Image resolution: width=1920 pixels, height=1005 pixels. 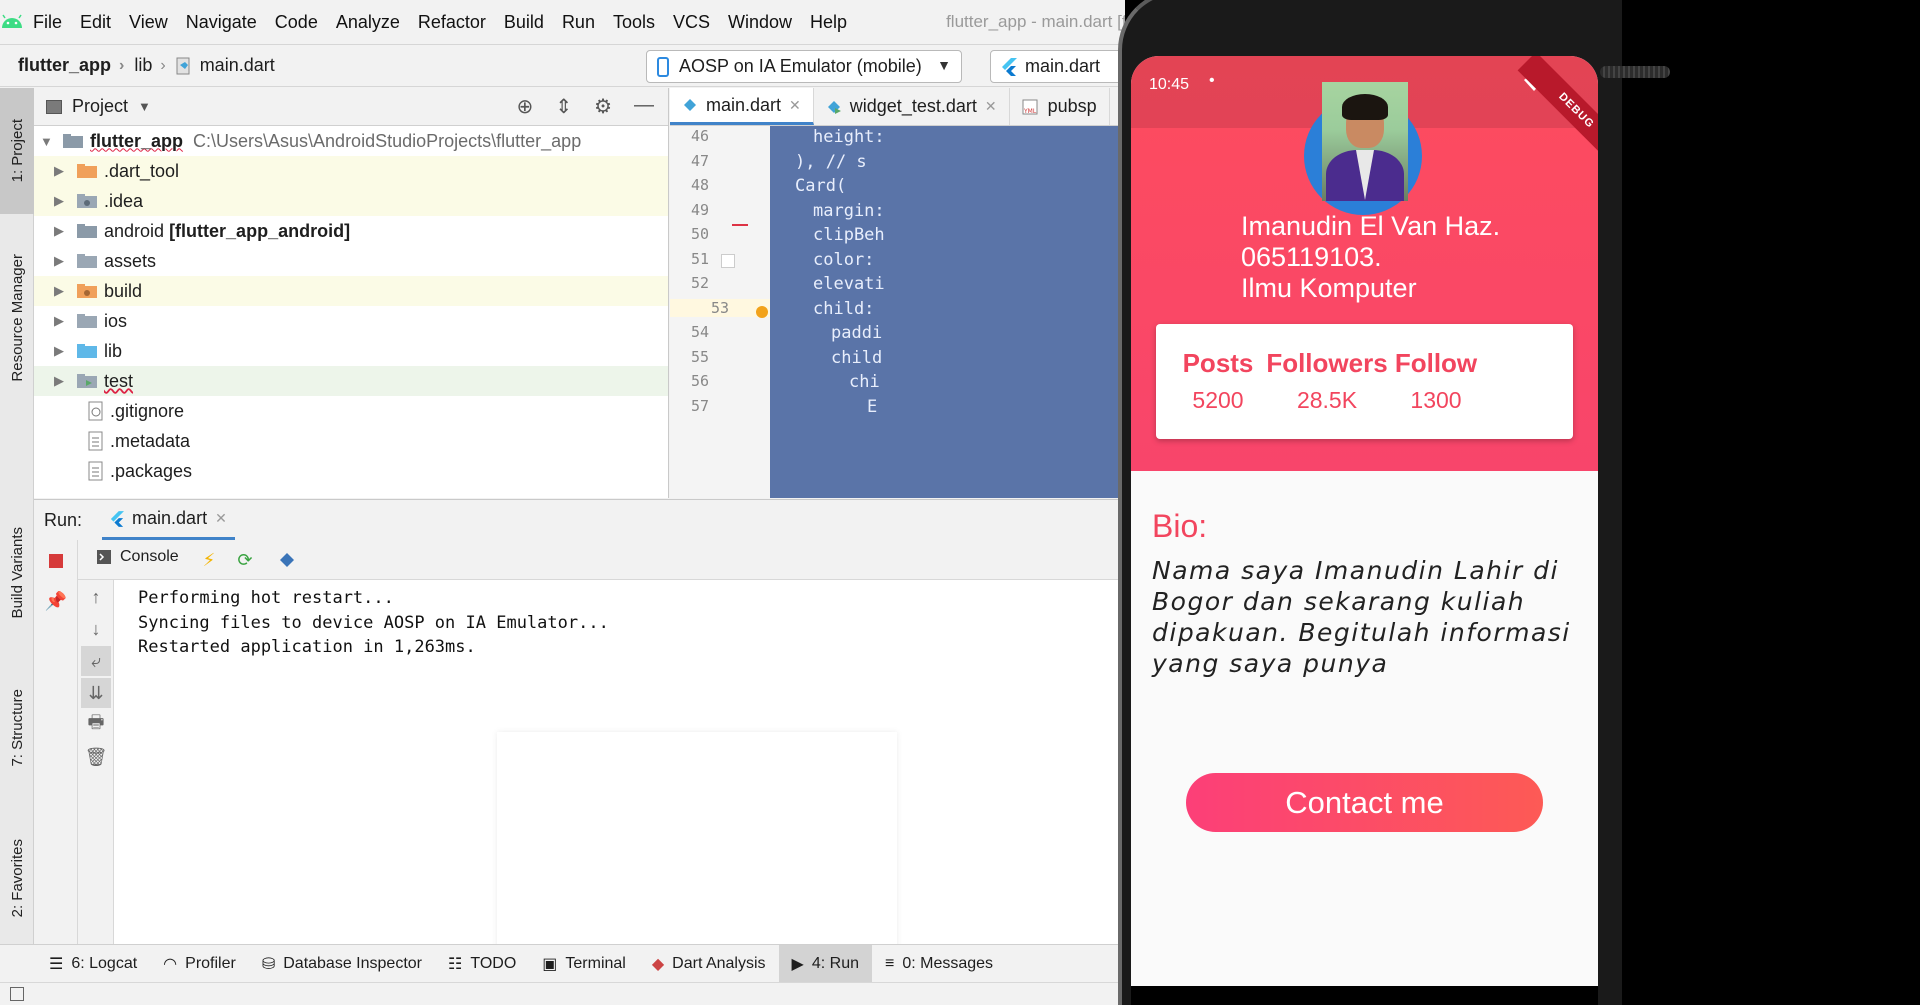 What do you see at coordinates (96, 725) in the screenshot?
I see `print-icon: 🖶` at bounding box center [96, 725].